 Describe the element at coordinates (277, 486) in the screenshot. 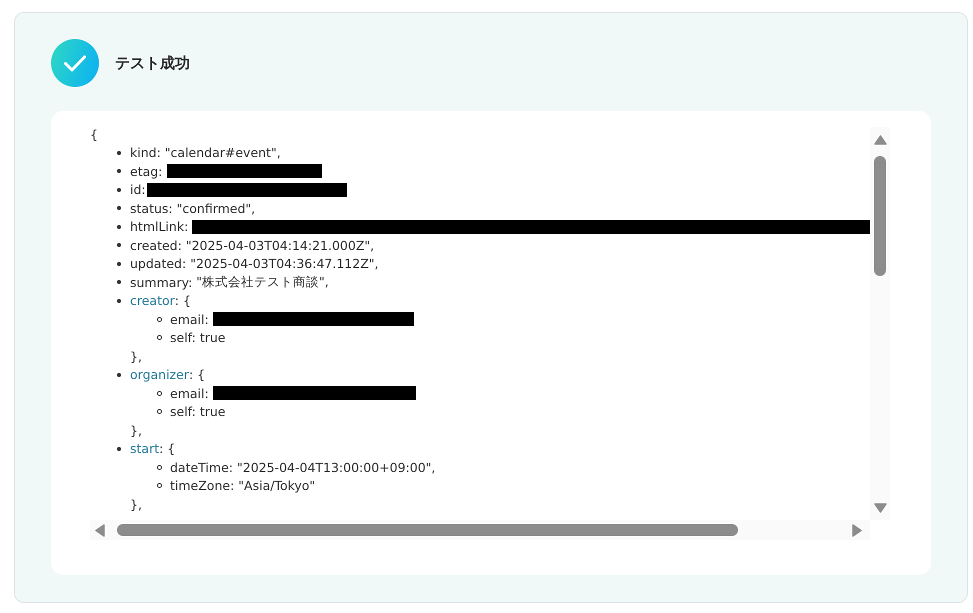

I see `field-value: "Asia/Tokyo"` at that location.